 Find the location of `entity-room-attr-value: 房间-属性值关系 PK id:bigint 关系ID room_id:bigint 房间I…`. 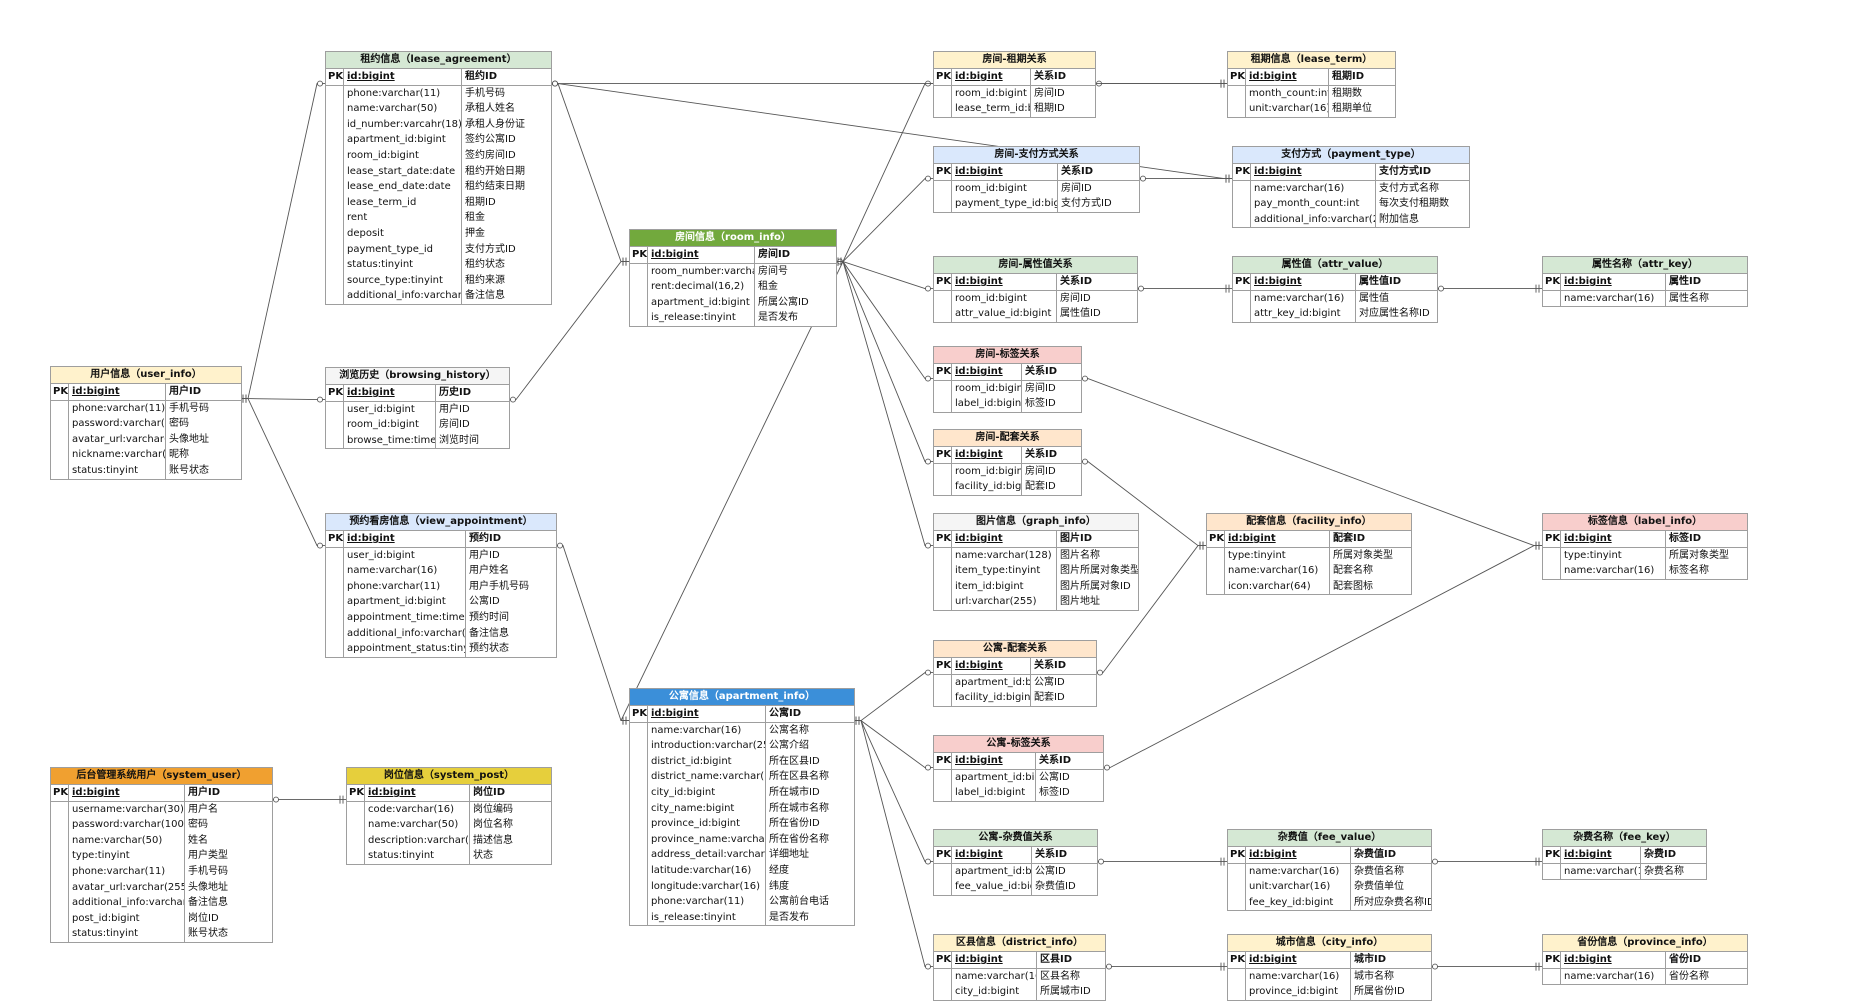

entity-room-attr-value: 房间-属性值关系 PK id:bigint 关系ID room_id:bigint 房间I… is located at coordinates (1035, 289).